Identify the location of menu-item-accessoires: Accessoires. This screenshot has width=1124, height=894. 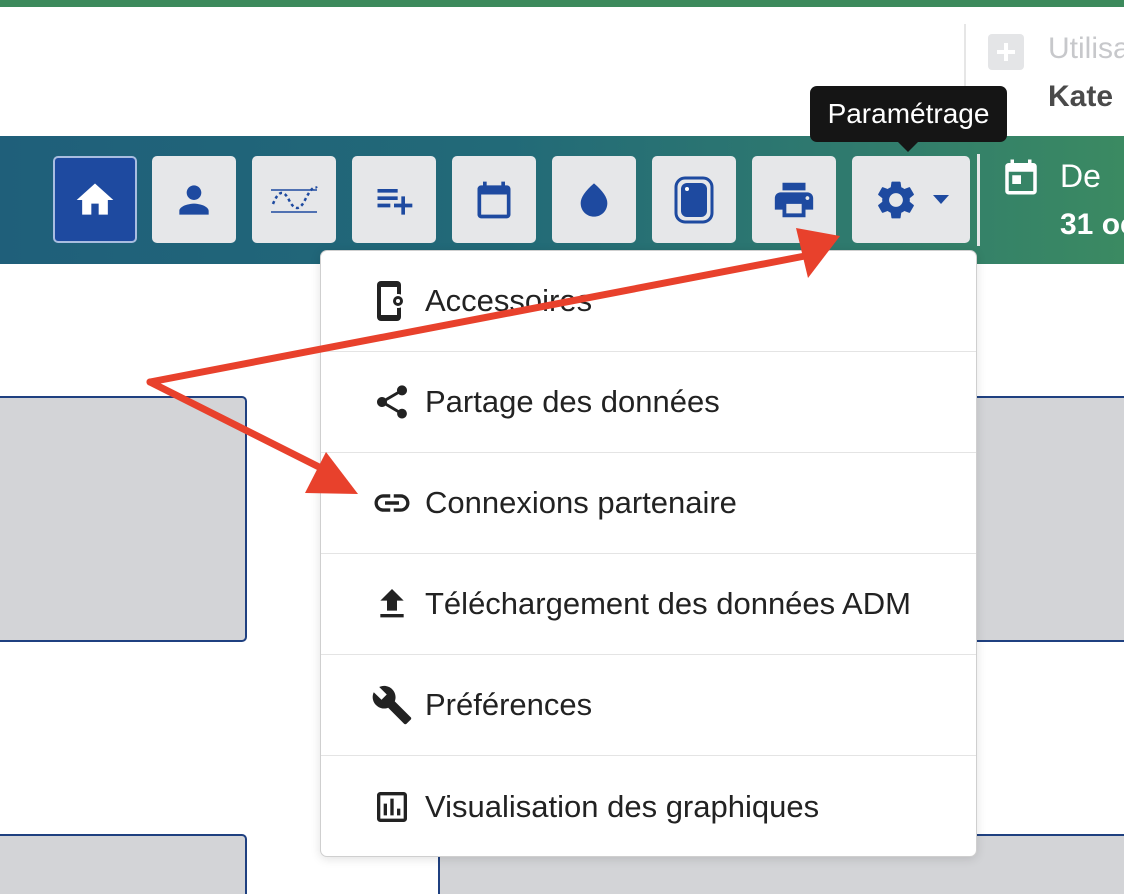
(648, 301).